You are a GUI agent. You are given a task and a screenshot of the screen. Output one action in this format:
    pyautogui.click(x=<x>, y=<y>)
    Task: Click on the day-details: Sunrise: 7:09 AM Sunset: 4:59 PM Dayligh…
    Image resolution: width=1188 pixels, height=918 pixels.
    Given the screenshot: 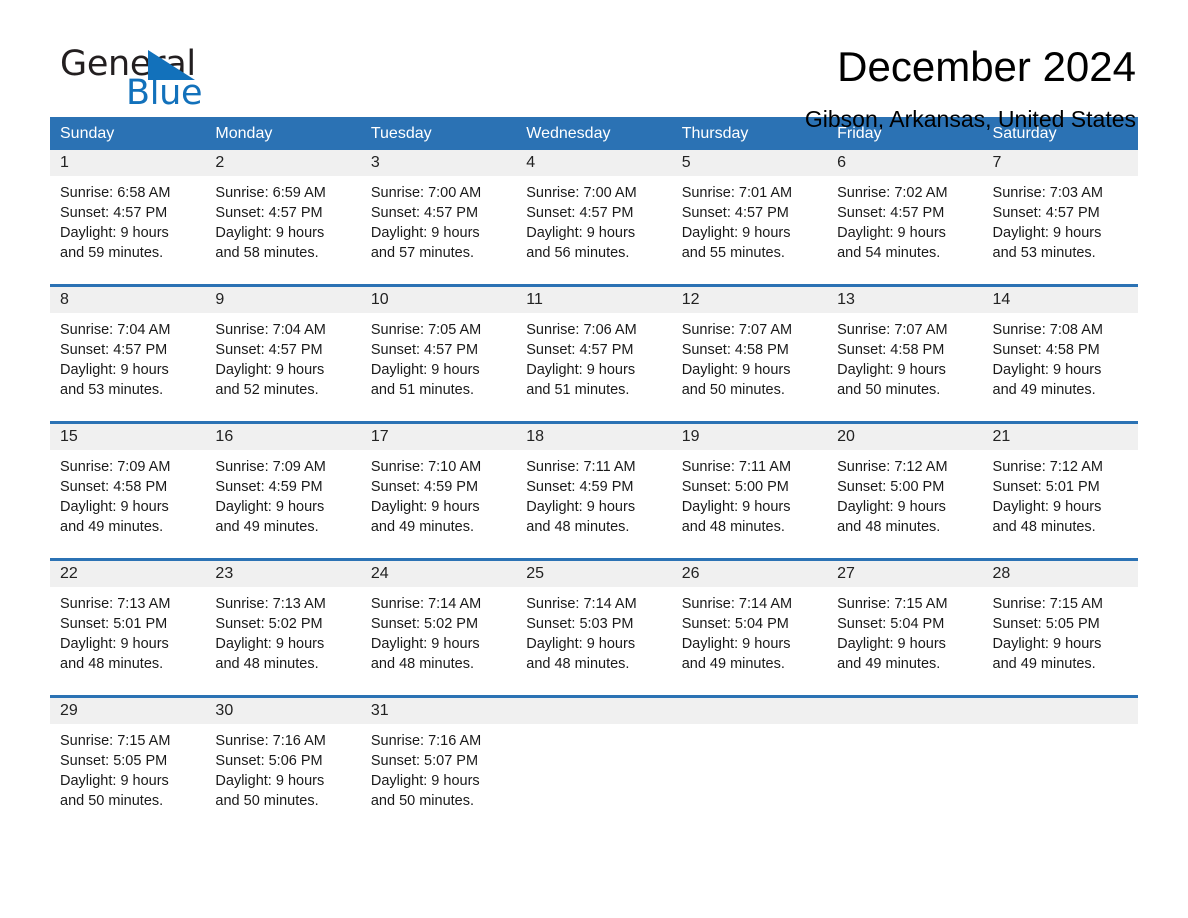 What is the action you would take?
    pyautogui.click(x=282, y=498)
    